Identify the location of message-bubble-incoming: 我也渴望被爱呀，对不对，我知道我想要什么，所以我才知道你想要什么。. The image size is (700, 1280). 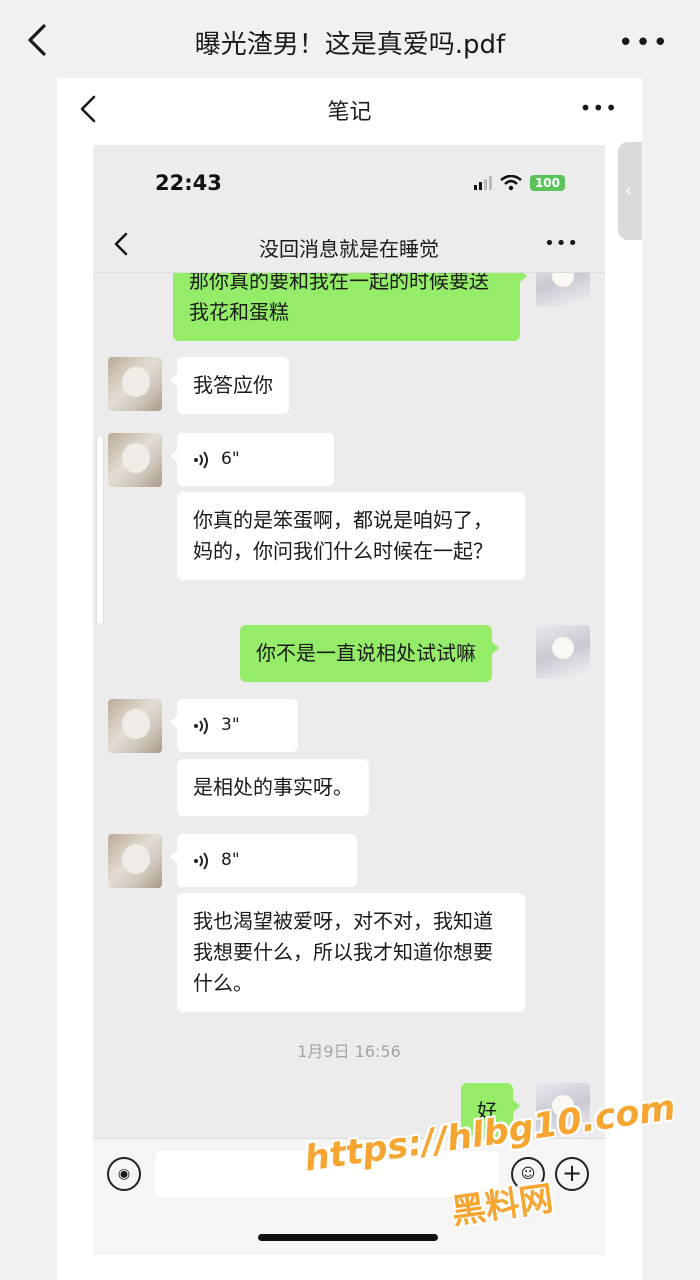
(351, 952).